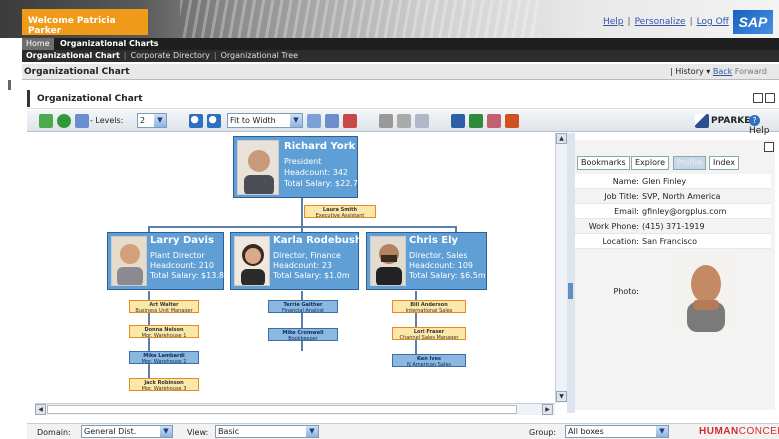 This screenshot has height=439, width=779. I want to click on scroll-down-icon: ▼, so click(561, 396).